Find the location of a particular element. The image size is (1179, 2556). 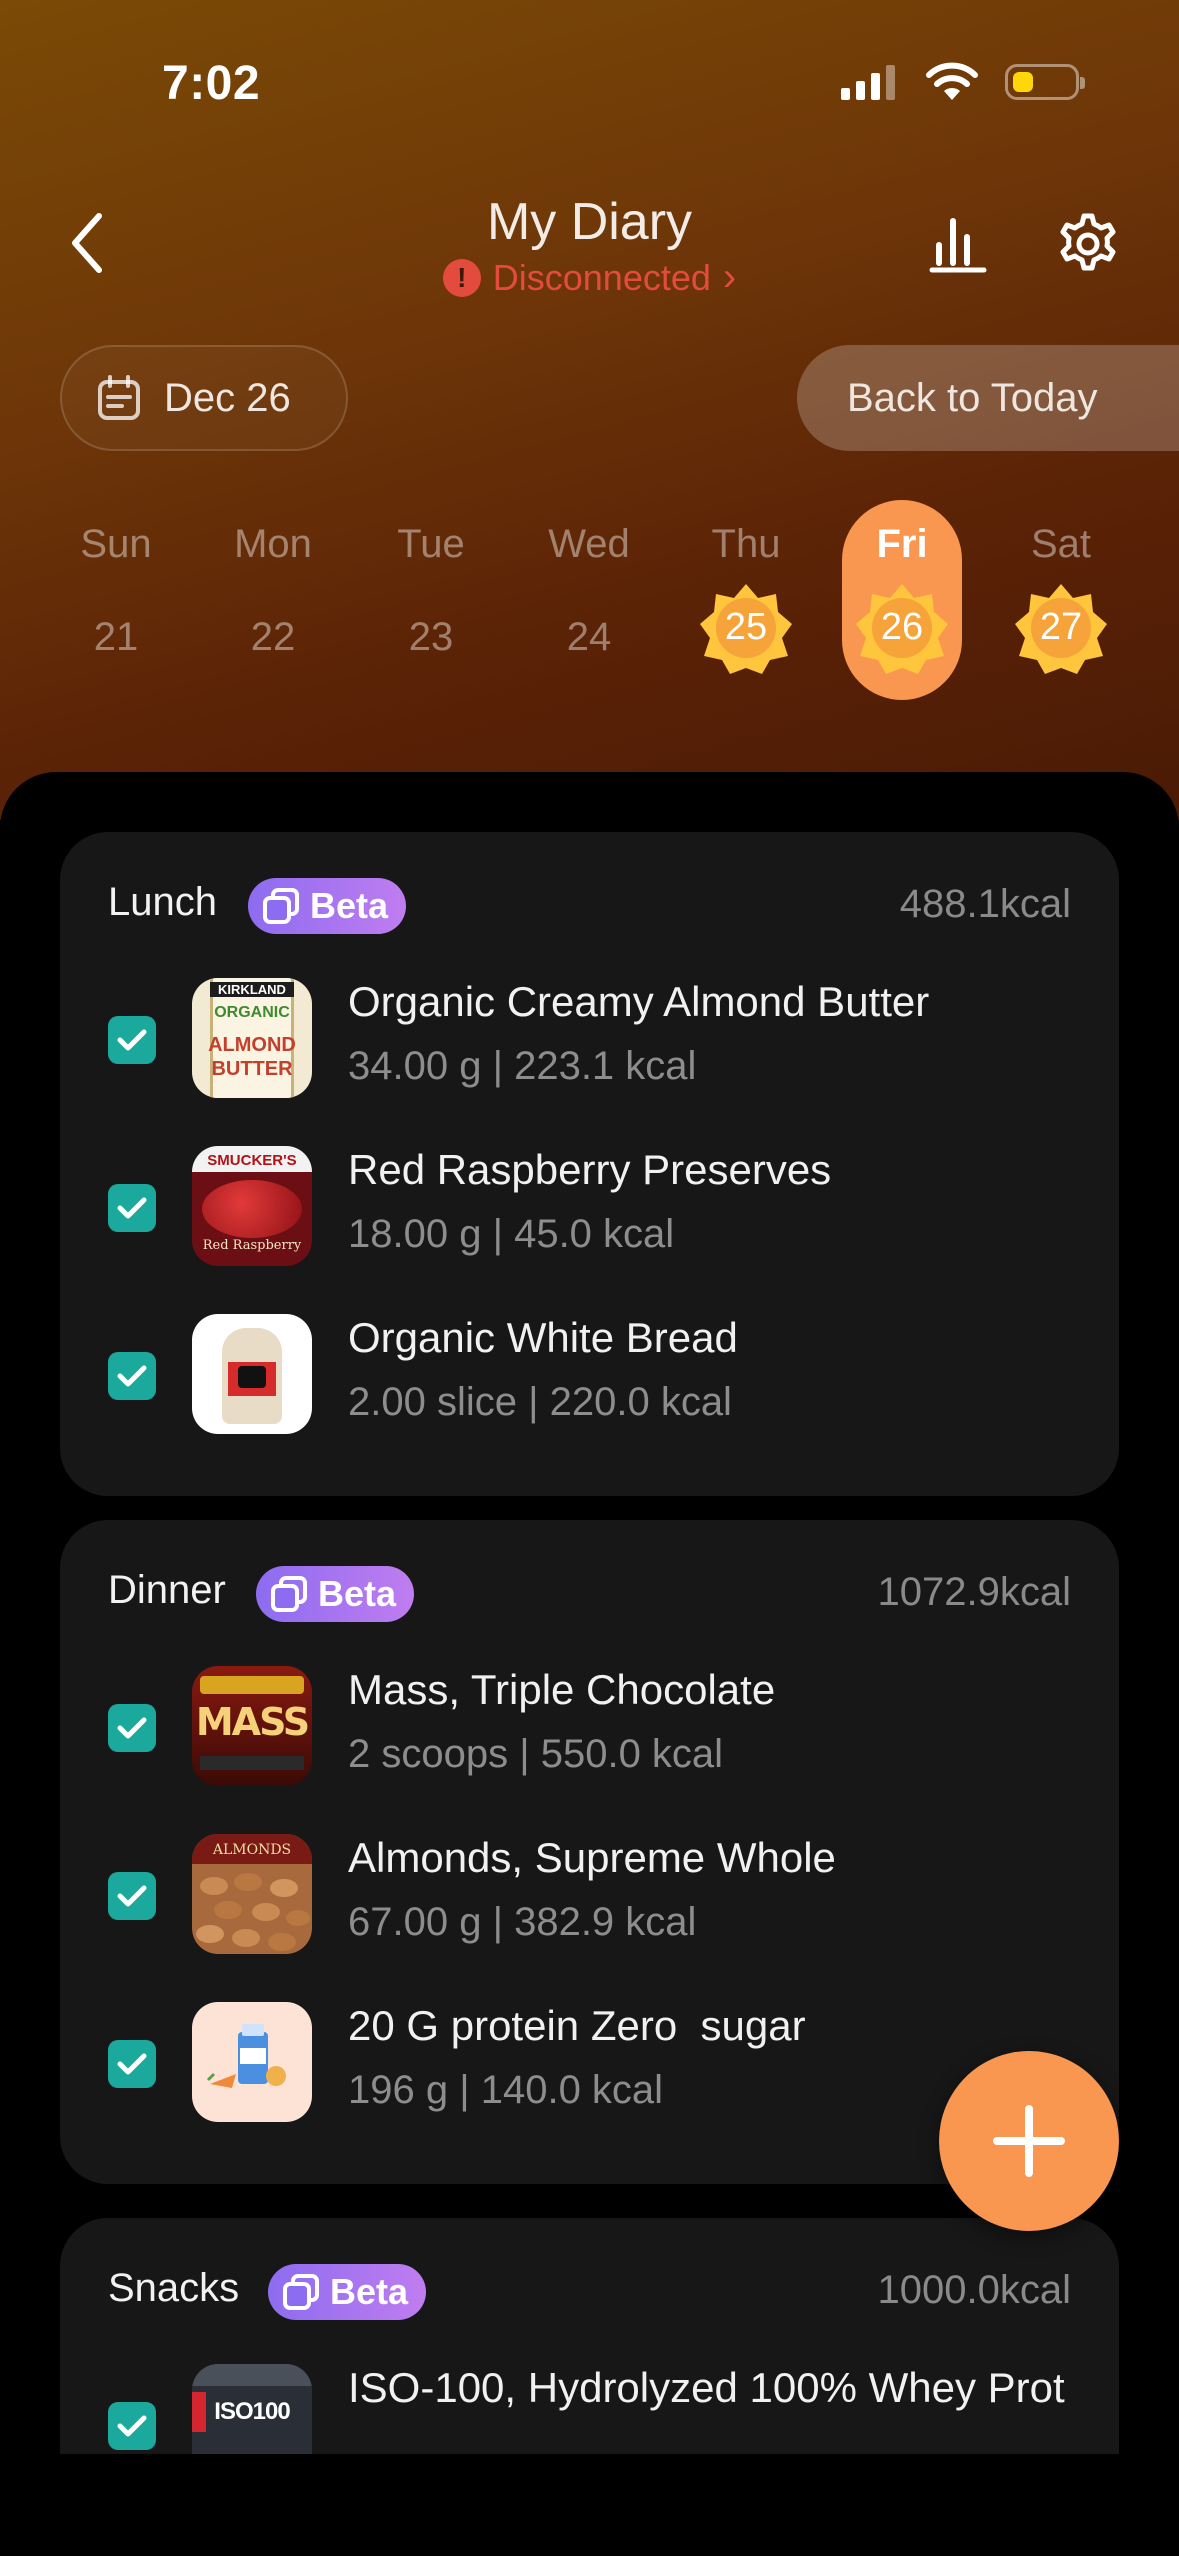

day-name: Fri is located at coordinates (902, 544).